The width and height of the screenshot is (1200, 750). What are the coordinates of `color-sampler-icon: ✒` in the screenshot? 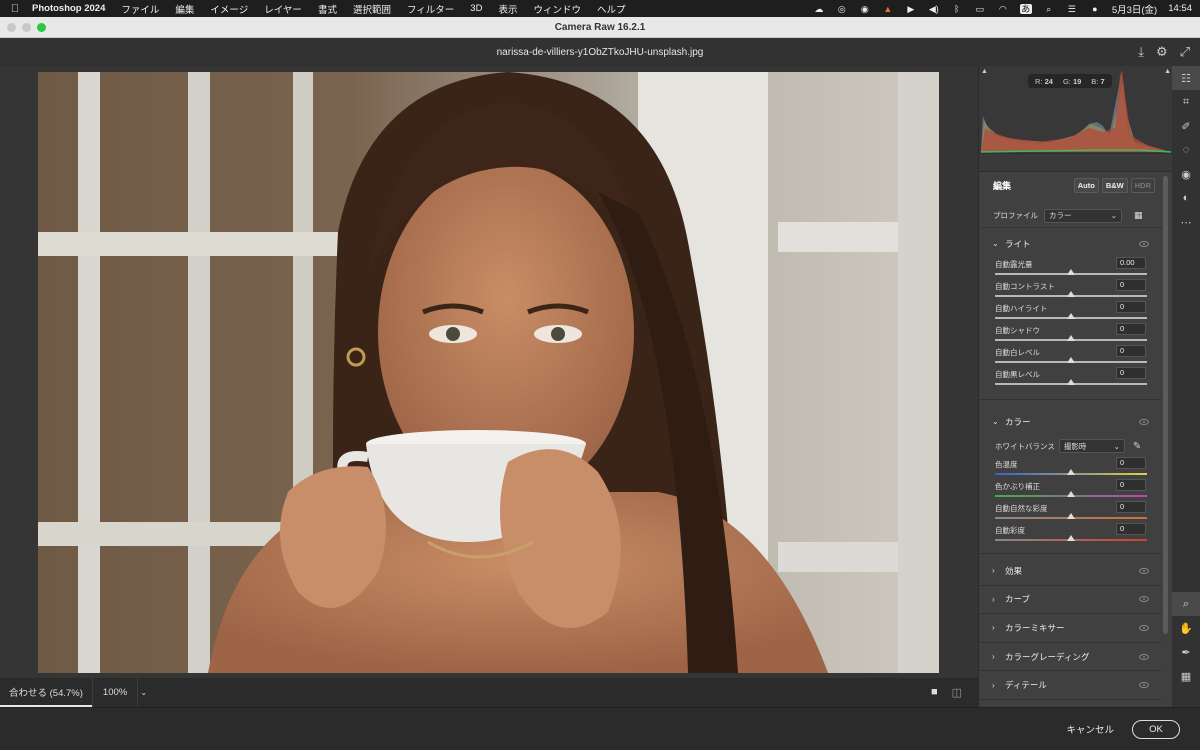 It's located at (1186, 652).